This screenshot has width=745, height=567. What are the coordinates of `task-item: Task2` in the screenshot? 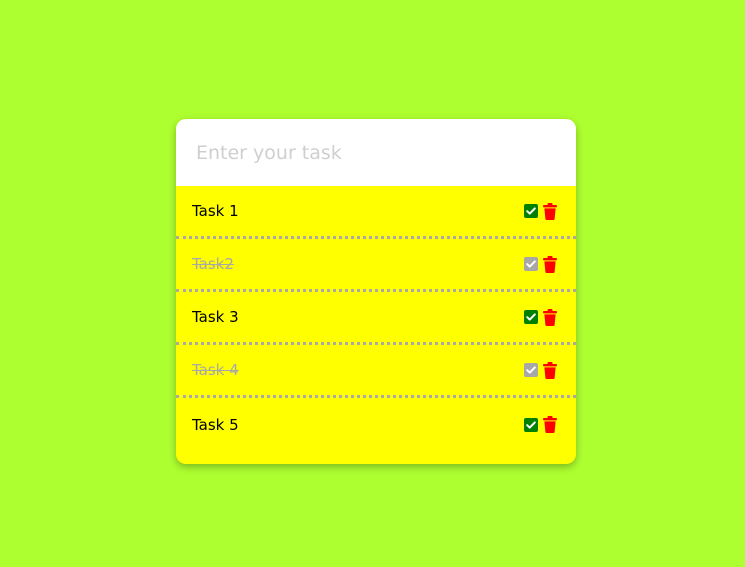 It's located at (376, 265).